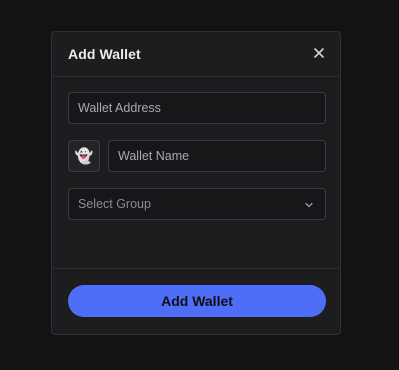 Image resolution: width=399 pixels, height=370 pixels. Describe the element at coordinates (196, 268) in the screenshot. I see `footer-divider` at that location.